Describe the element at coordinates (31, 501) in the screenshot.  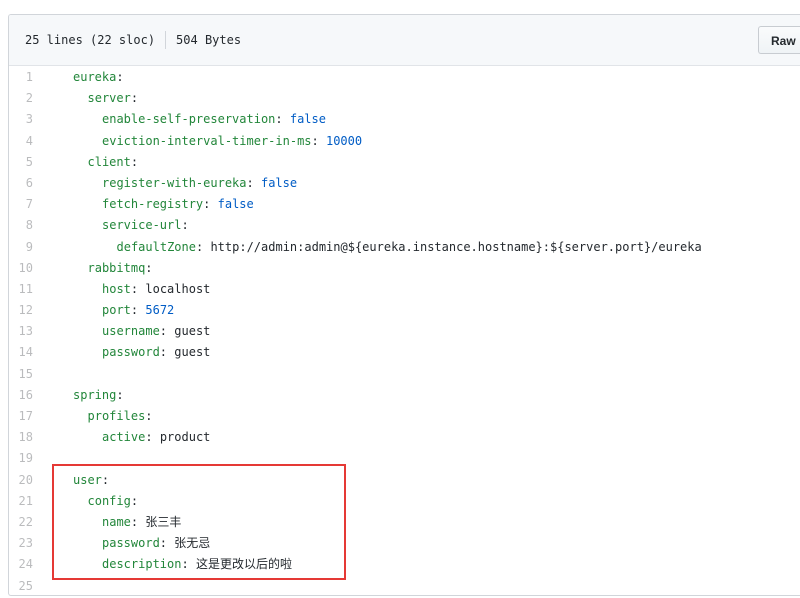
I see `line-number: 21` at that location.